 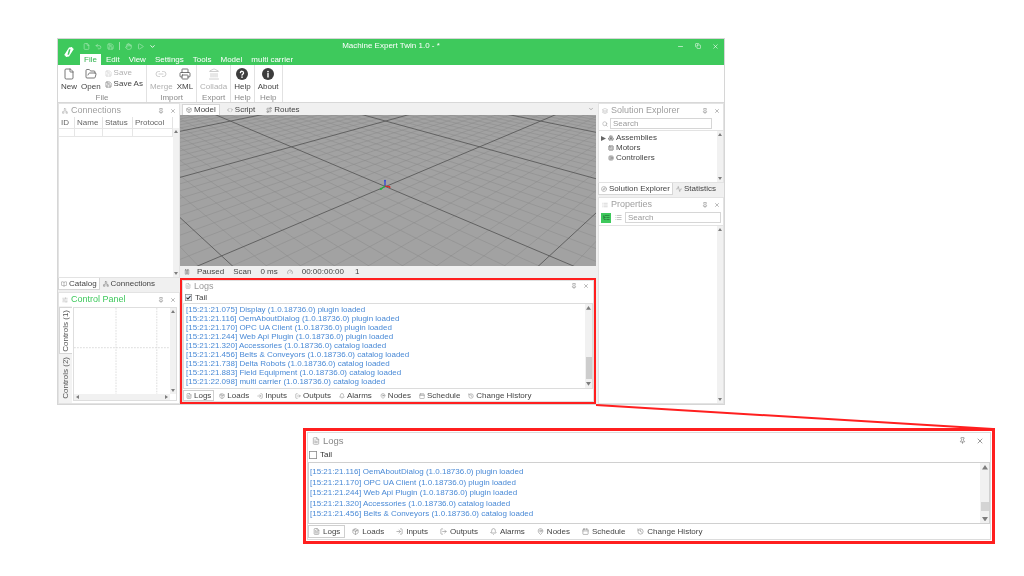 I want to click on caret-icon, so click(x=603, y=138).